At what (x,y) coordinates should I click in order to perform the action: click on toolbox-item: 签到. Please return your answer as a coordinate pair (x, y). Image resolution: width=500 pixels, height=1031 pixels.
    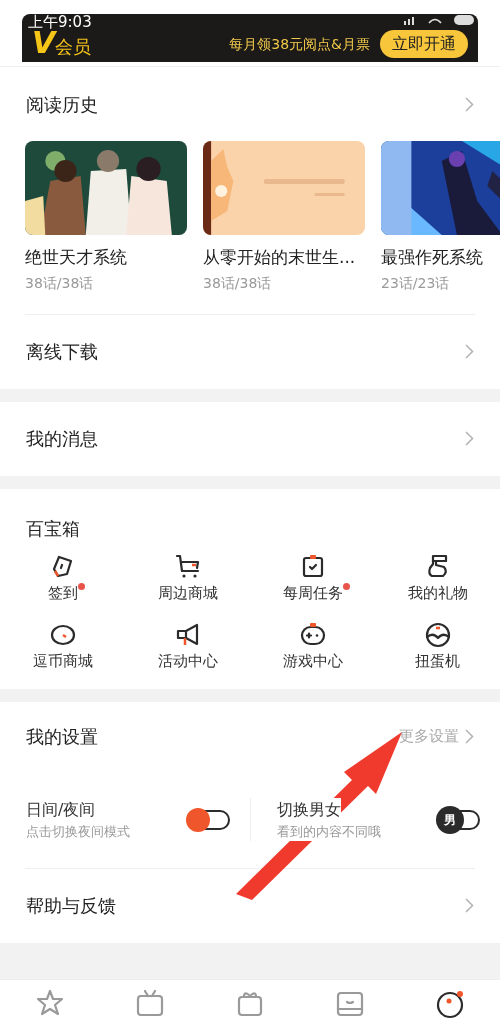
    Looking at the image, I should click on (62, 577).